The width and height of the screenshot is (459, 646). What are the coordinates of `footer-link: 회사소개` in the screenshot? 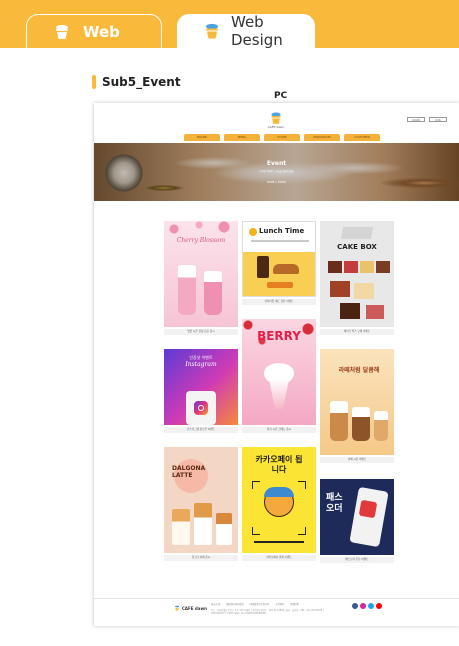 It's located at (215, 604).